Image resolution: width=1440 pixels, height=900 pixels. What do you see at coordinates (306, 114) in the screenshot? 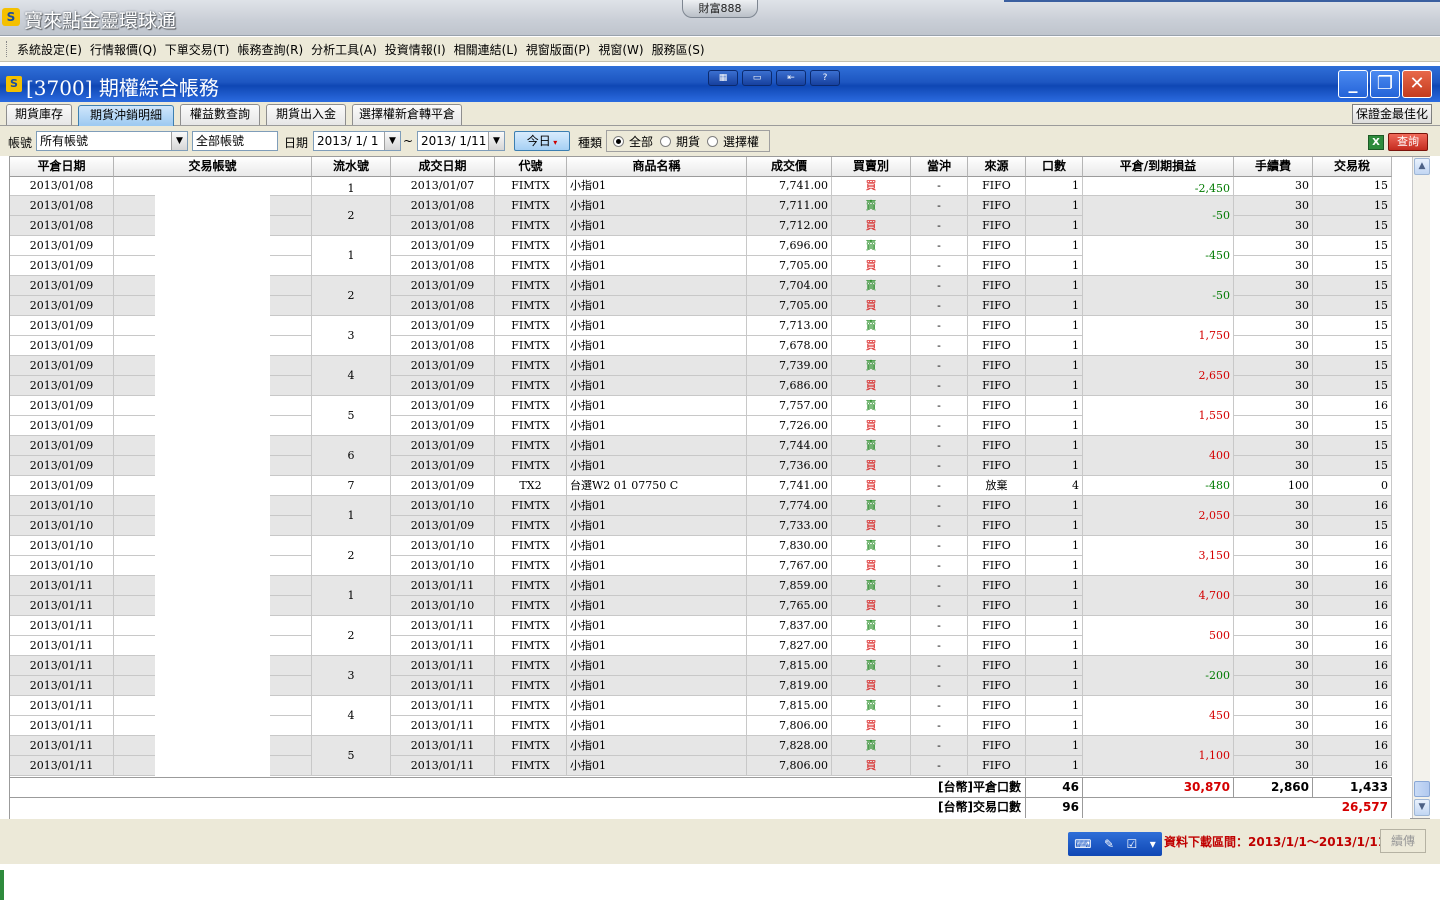
I see `tab-futures-deposit-withdraw: 期貨出入金` at bounding box center [306, 114].